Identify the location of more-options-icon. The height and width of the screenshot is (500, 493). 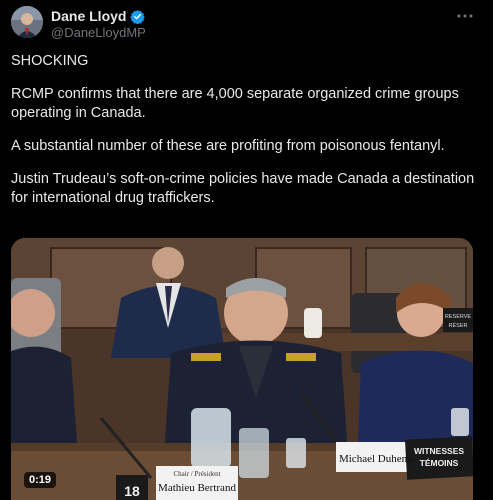
(465, 16).